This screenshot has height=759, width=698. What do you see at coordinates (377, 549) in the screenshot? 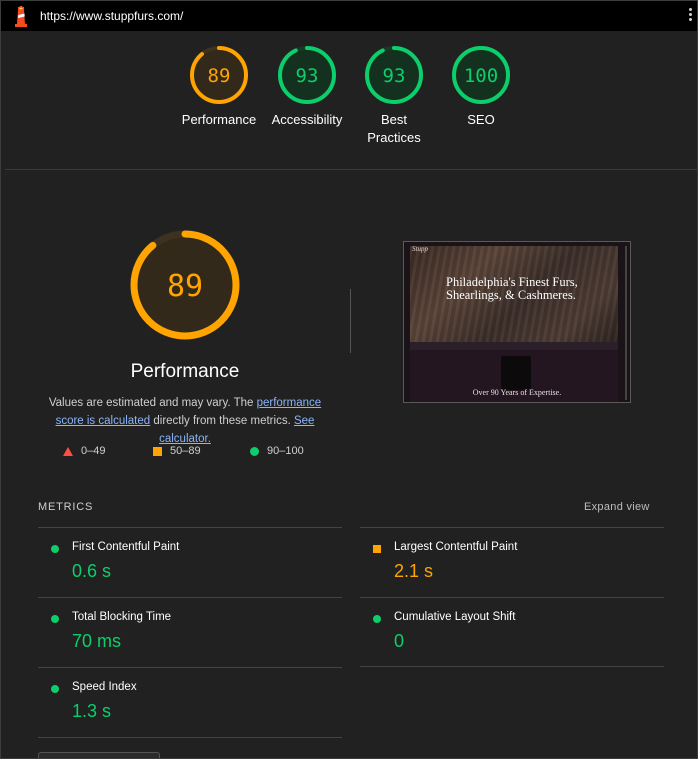
I see `average-square-icon` at bounding box center [377, 549].